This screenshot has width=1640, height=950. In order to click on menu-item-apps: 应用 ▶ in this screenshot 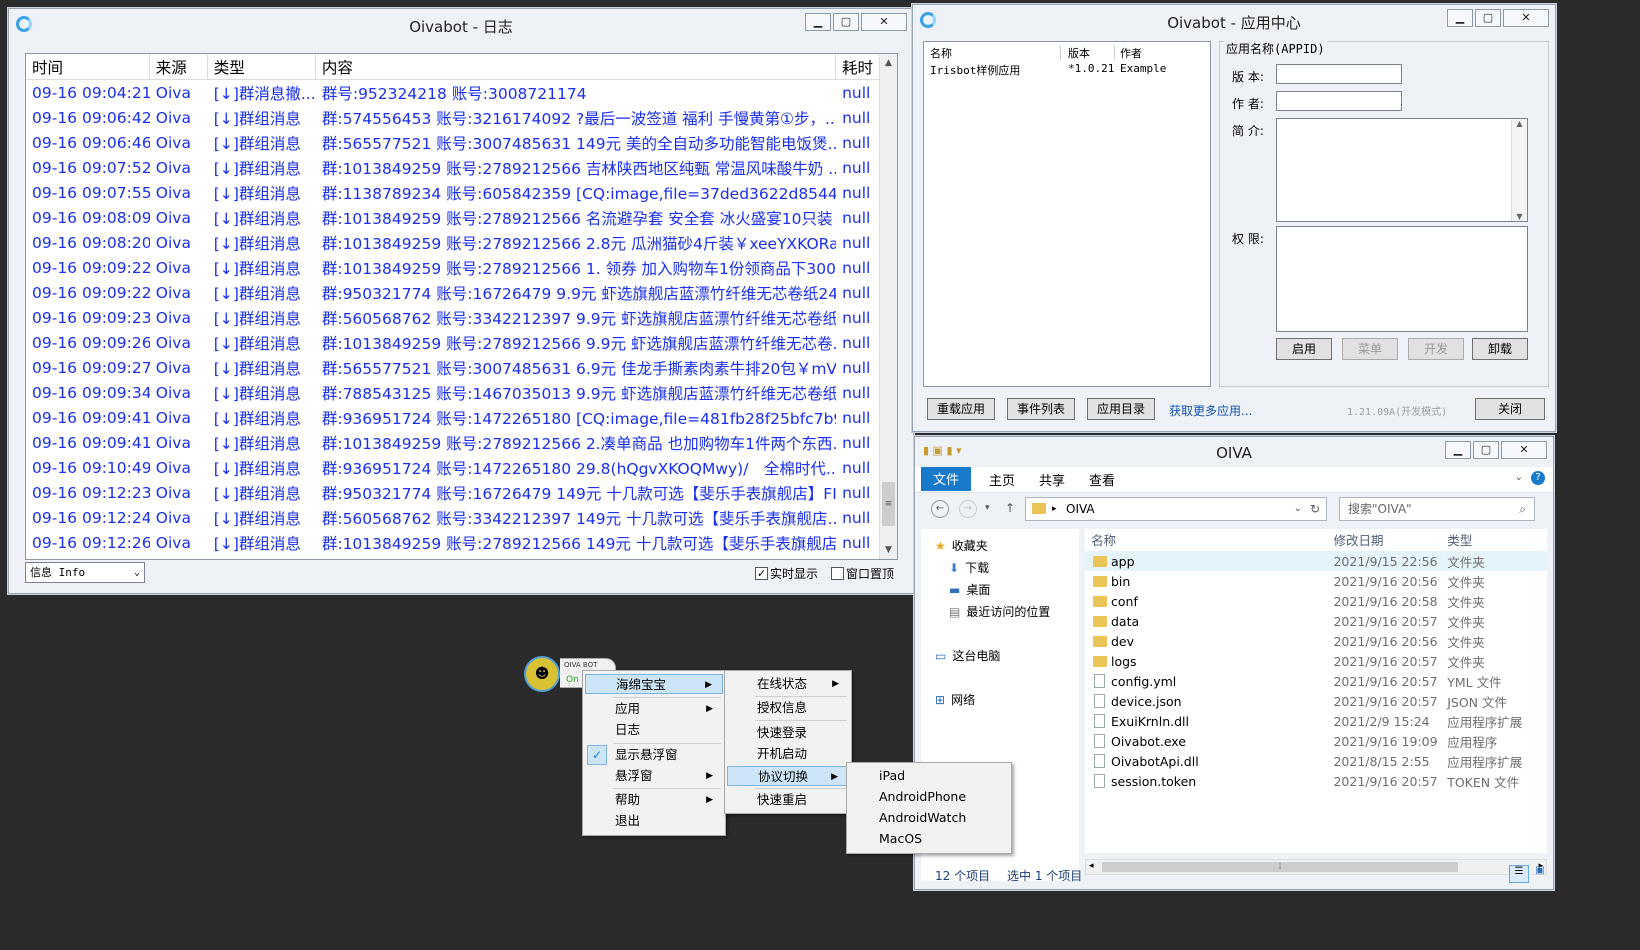, I will do `click(654, 709)`.